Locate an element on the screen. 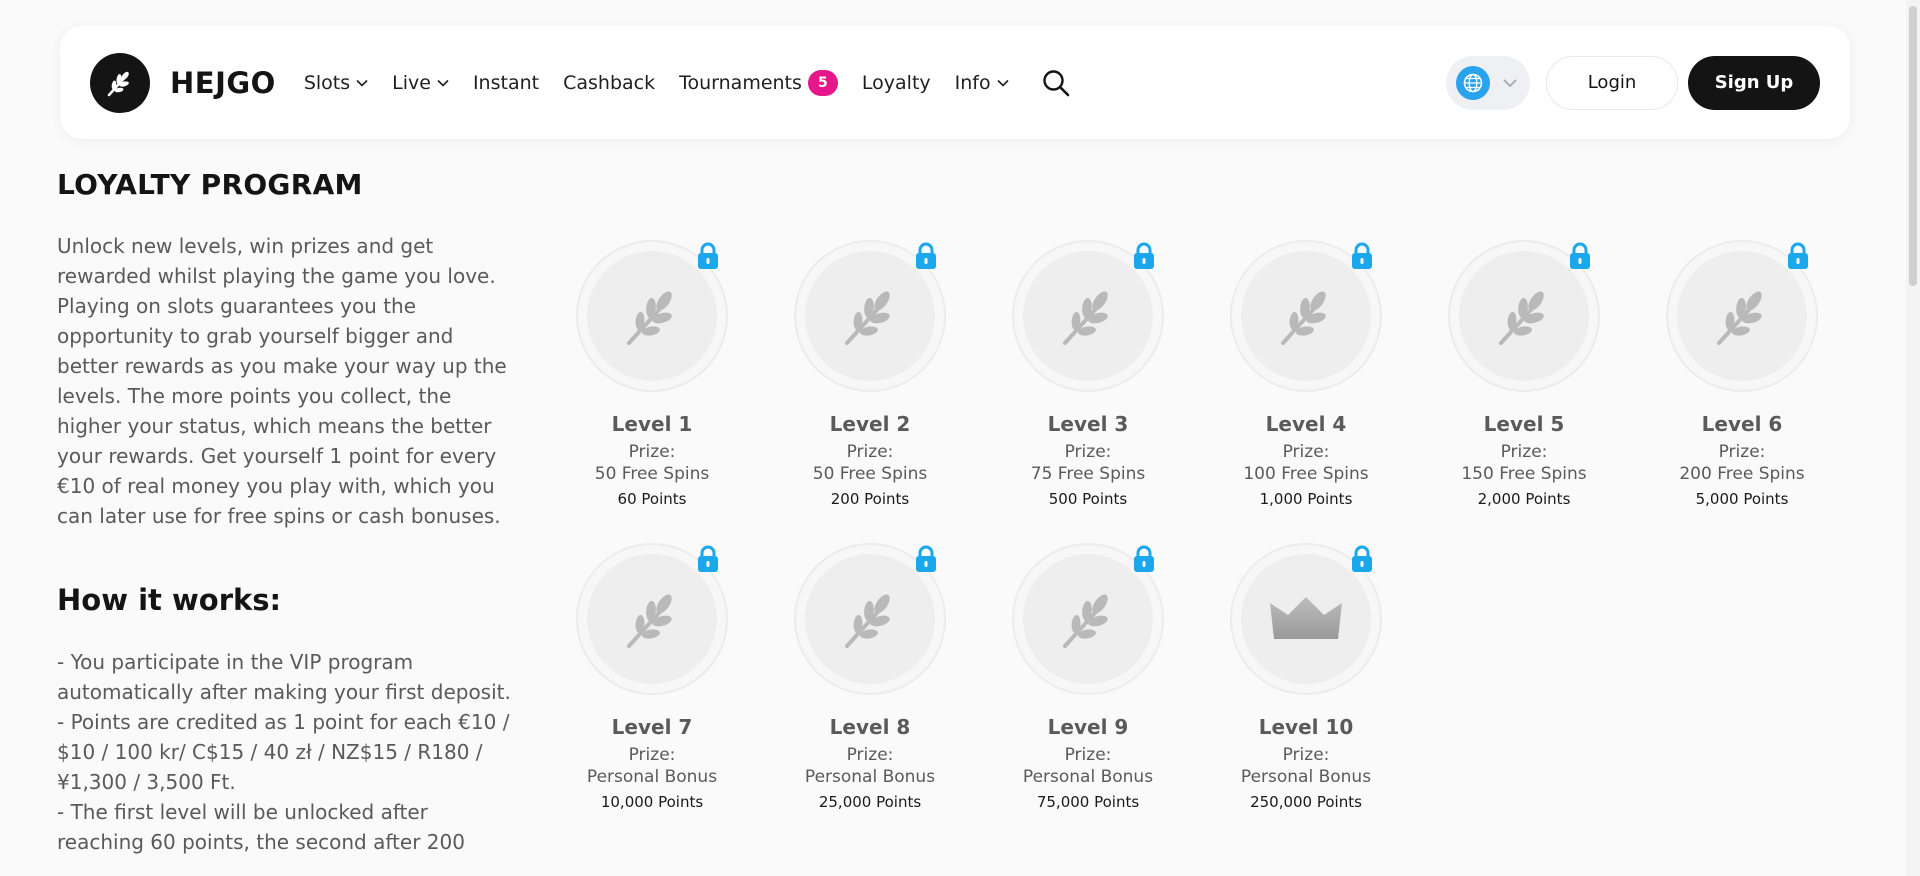 The height and width of the screenshot is (876, 1920). scrollbar-thumb is located at coordinates (1913, 146).